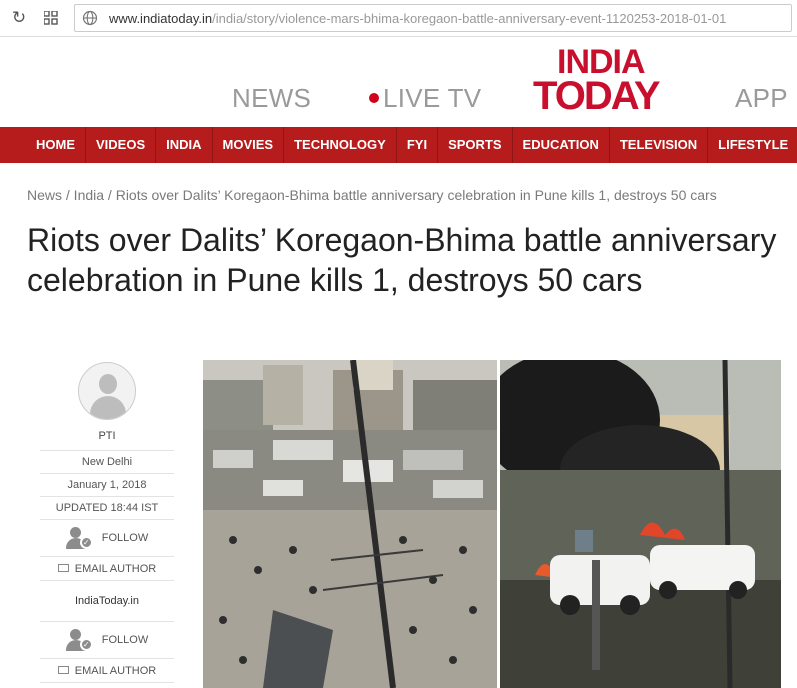  Describe the element at coordinates (115, 569) in the screenshot. I see `email-author-label: EMAIL AUTHOR` at that location.